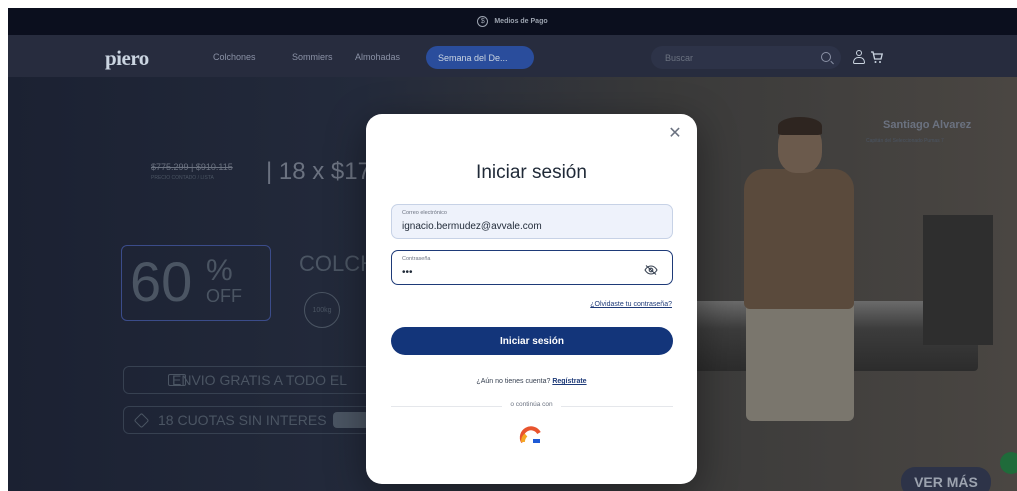 This screenshot has height=491, width=1017. What do you see at coordinates (958, 280) in the screenshot?
I see `product-box-image` at bounding box center [958, 280].